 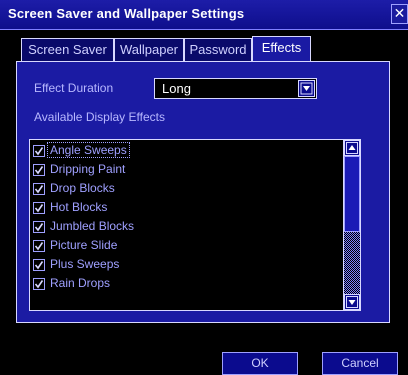 I want to click on list-item-label: Picture Slide, so click(x=84, y=245).